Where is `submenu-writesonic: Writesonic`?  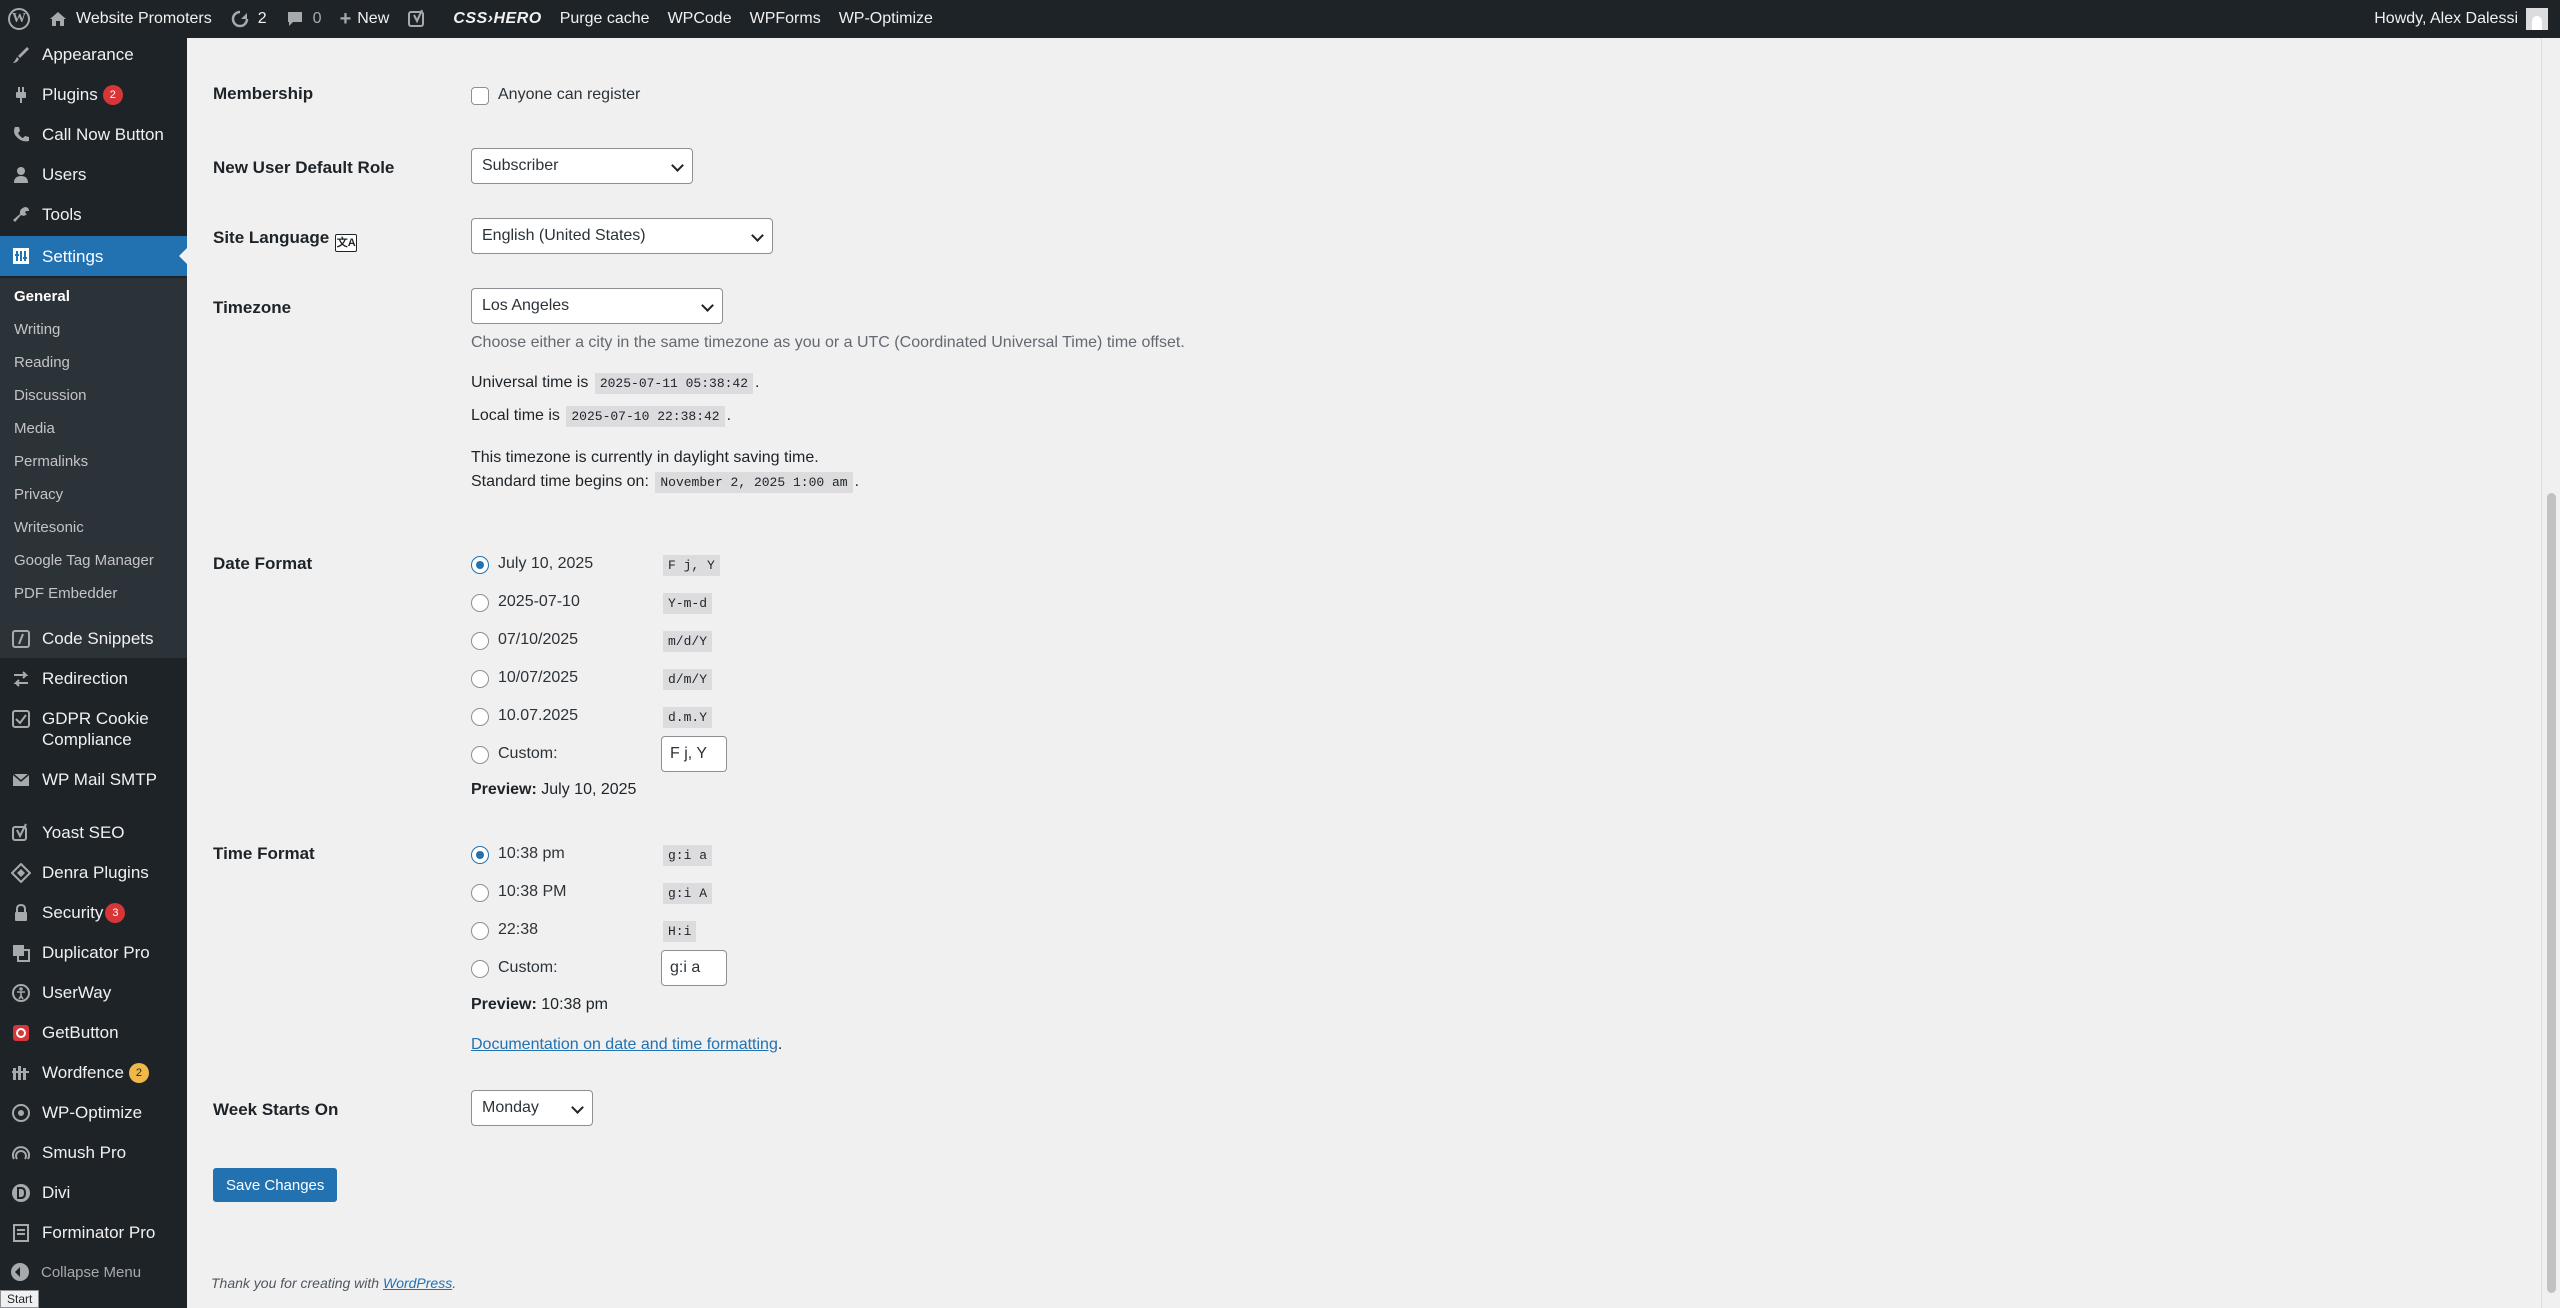
submenu-writesonic: Writesonic is located at coordinates (49, 527).